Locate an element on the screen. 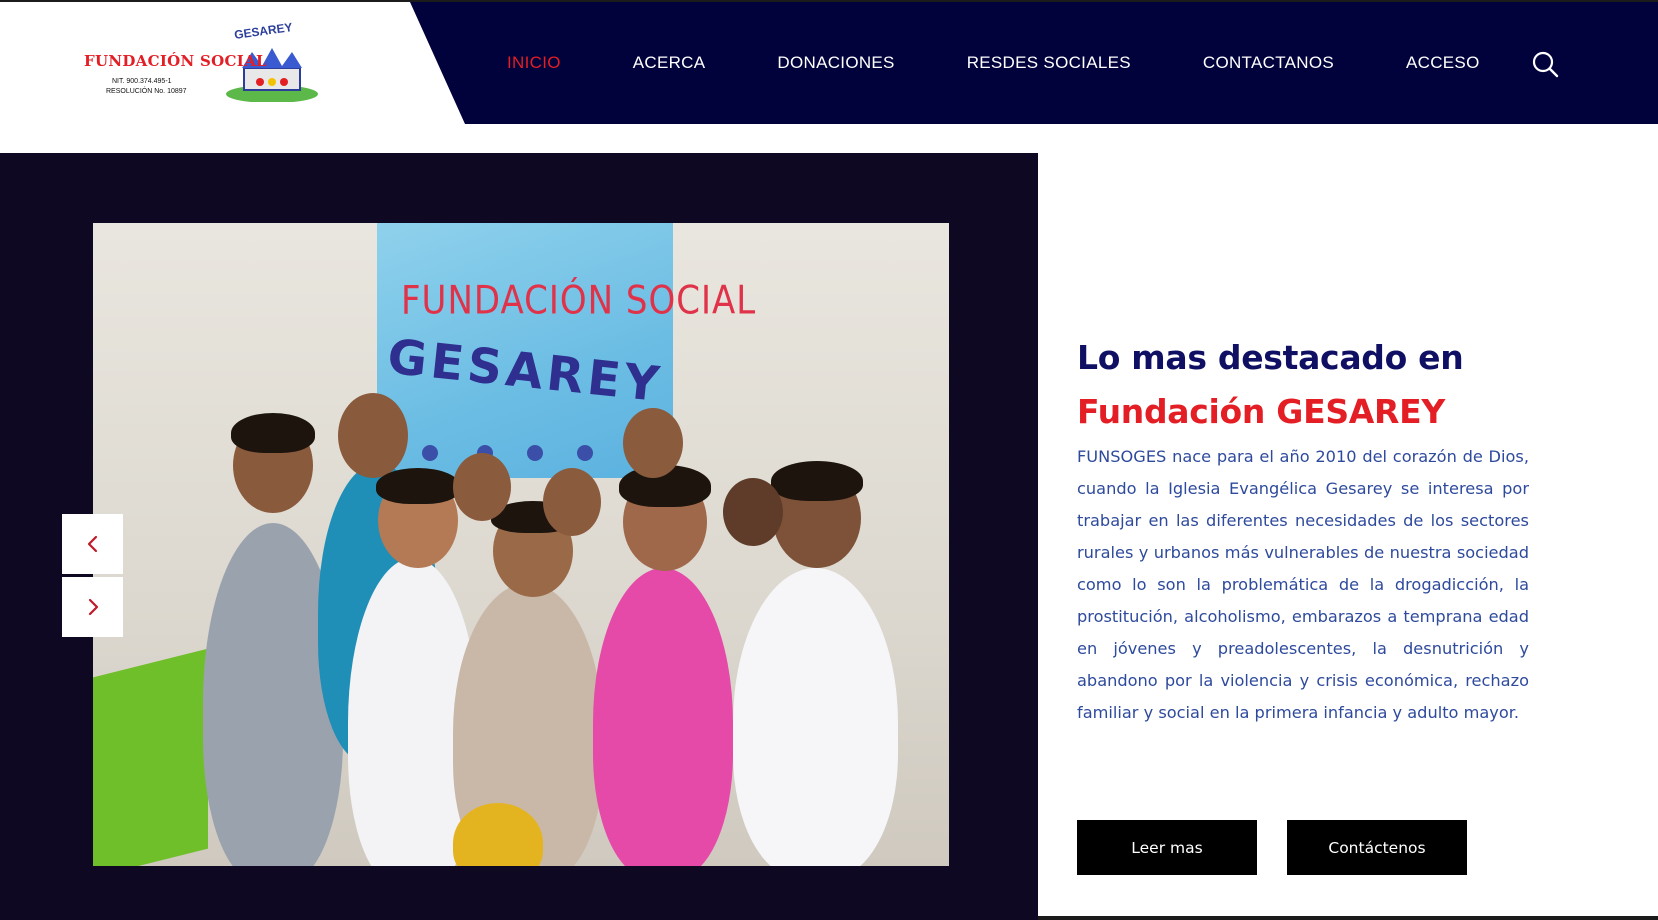 The width and height of the screenshot is (1658, 920). nav-item-acceso: ACCESO is located at coordinates (1443, 63).